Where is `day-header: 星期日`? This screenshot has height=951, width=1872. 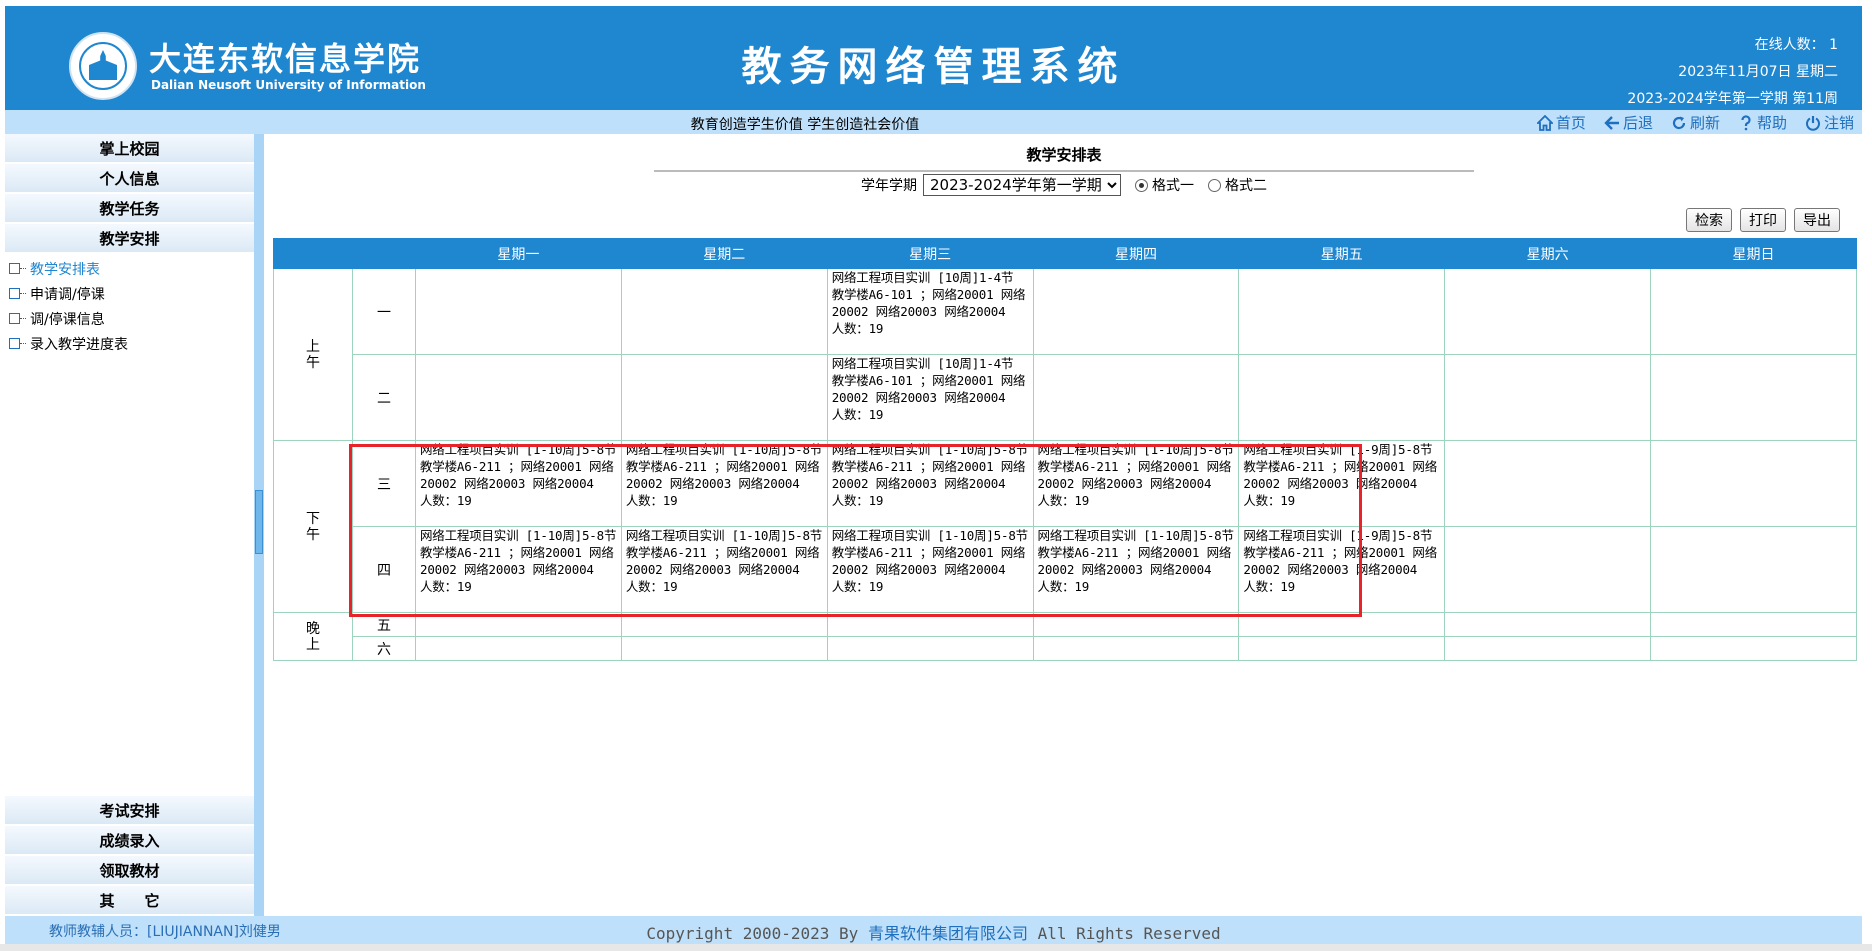 day-header: 星期日 is located at coordinates (1753, 253).